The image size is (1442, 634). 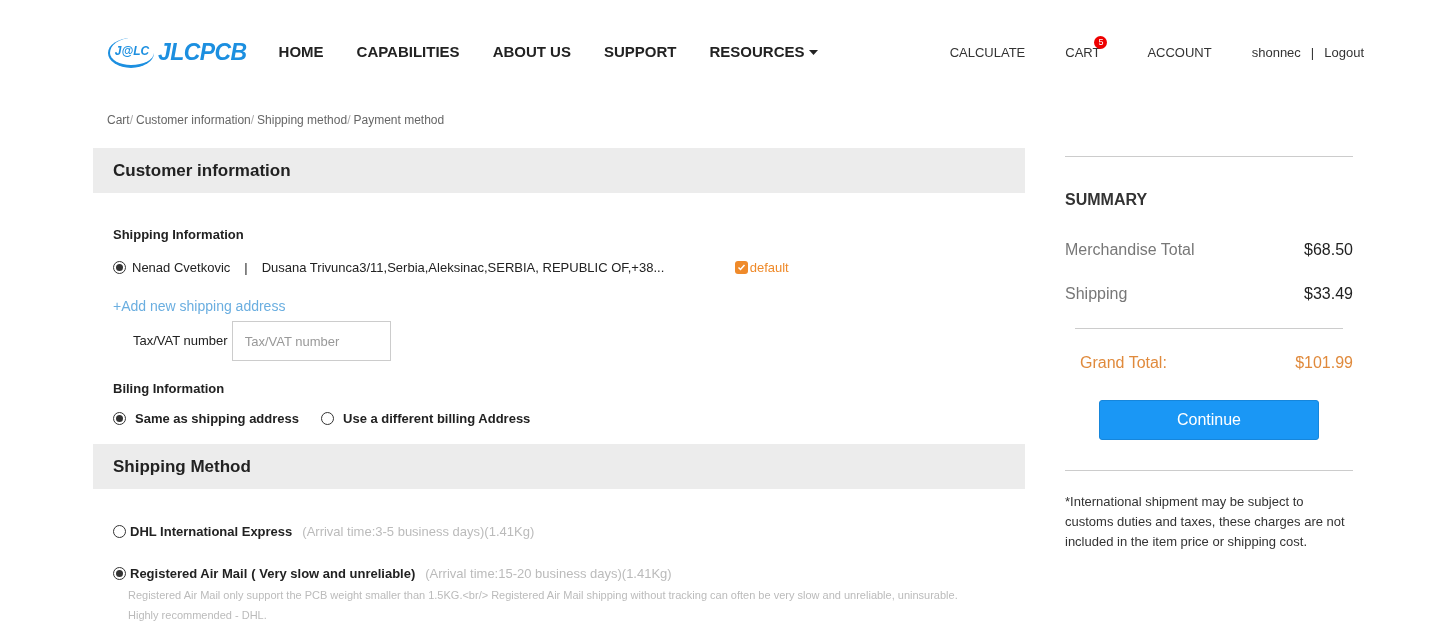 What do you see at coordinates (418, 532) in the screenshot?
I see `arrival-info: (Arrival time:3-5 business days)(1.41Kg)` at bounding box center [418, 532].